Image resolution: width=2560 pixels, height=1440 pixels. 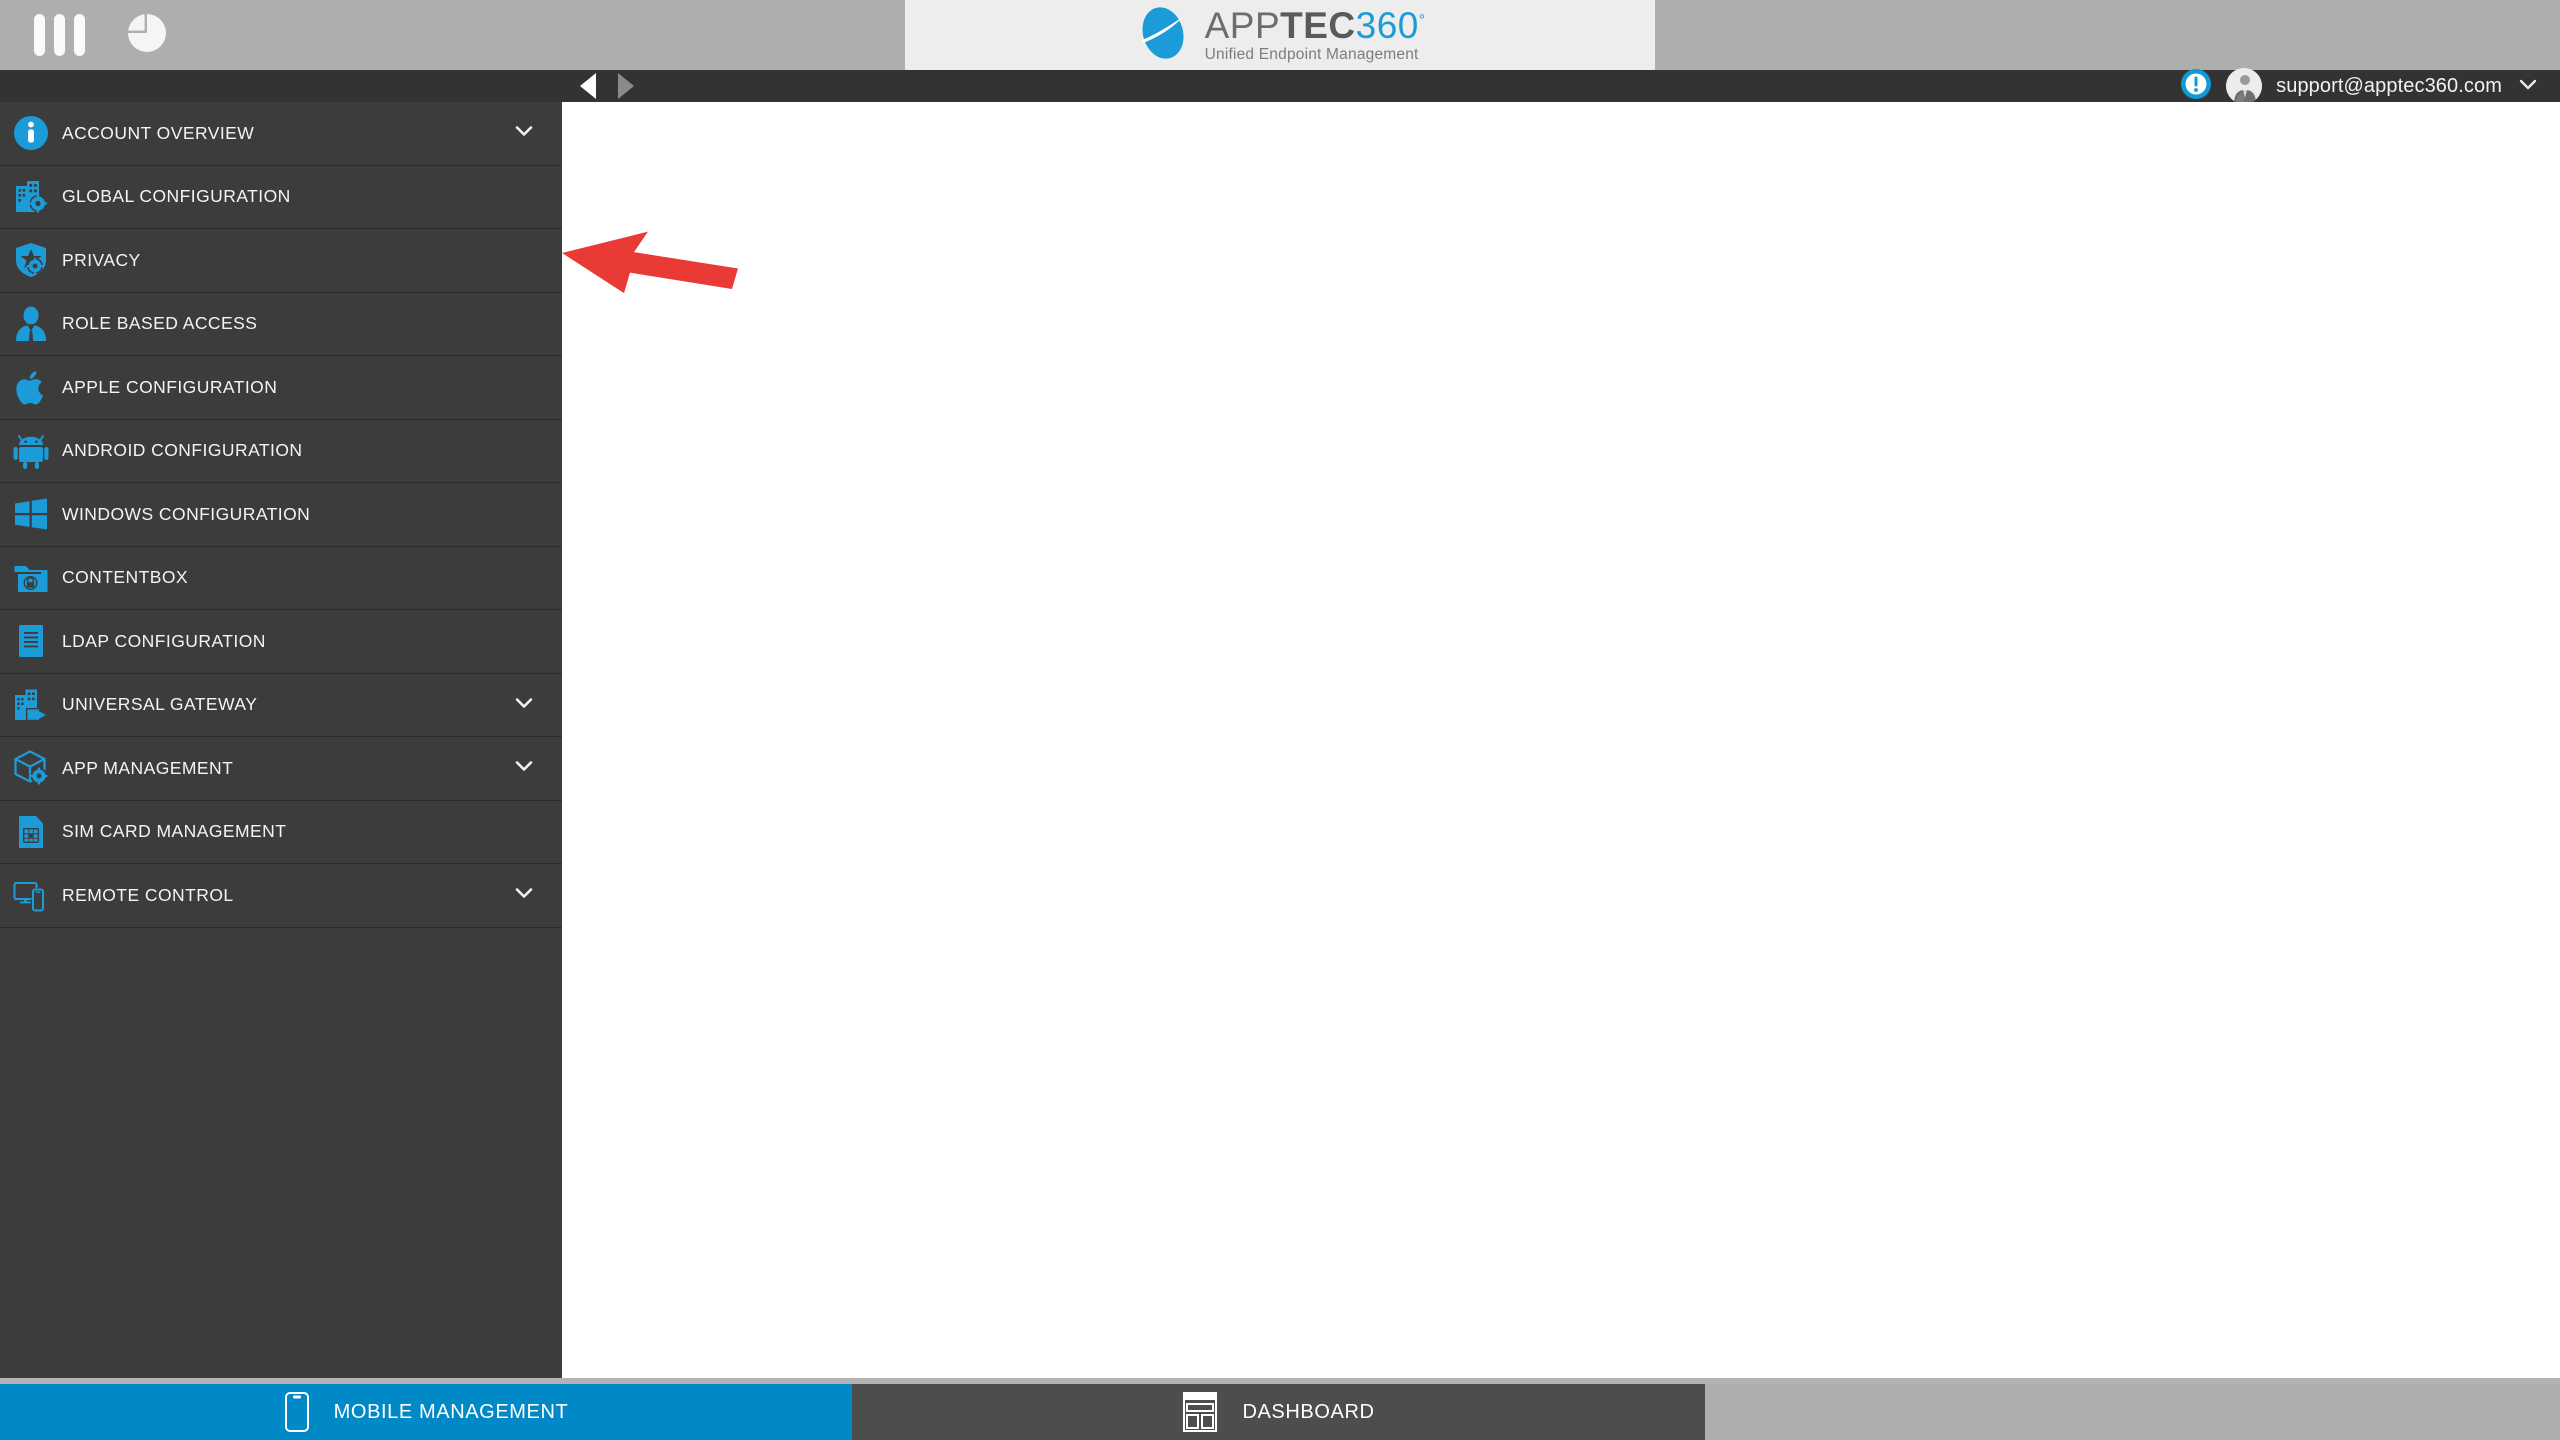 I want to click on monitor-phone-icon, so click(x=31, y=895).